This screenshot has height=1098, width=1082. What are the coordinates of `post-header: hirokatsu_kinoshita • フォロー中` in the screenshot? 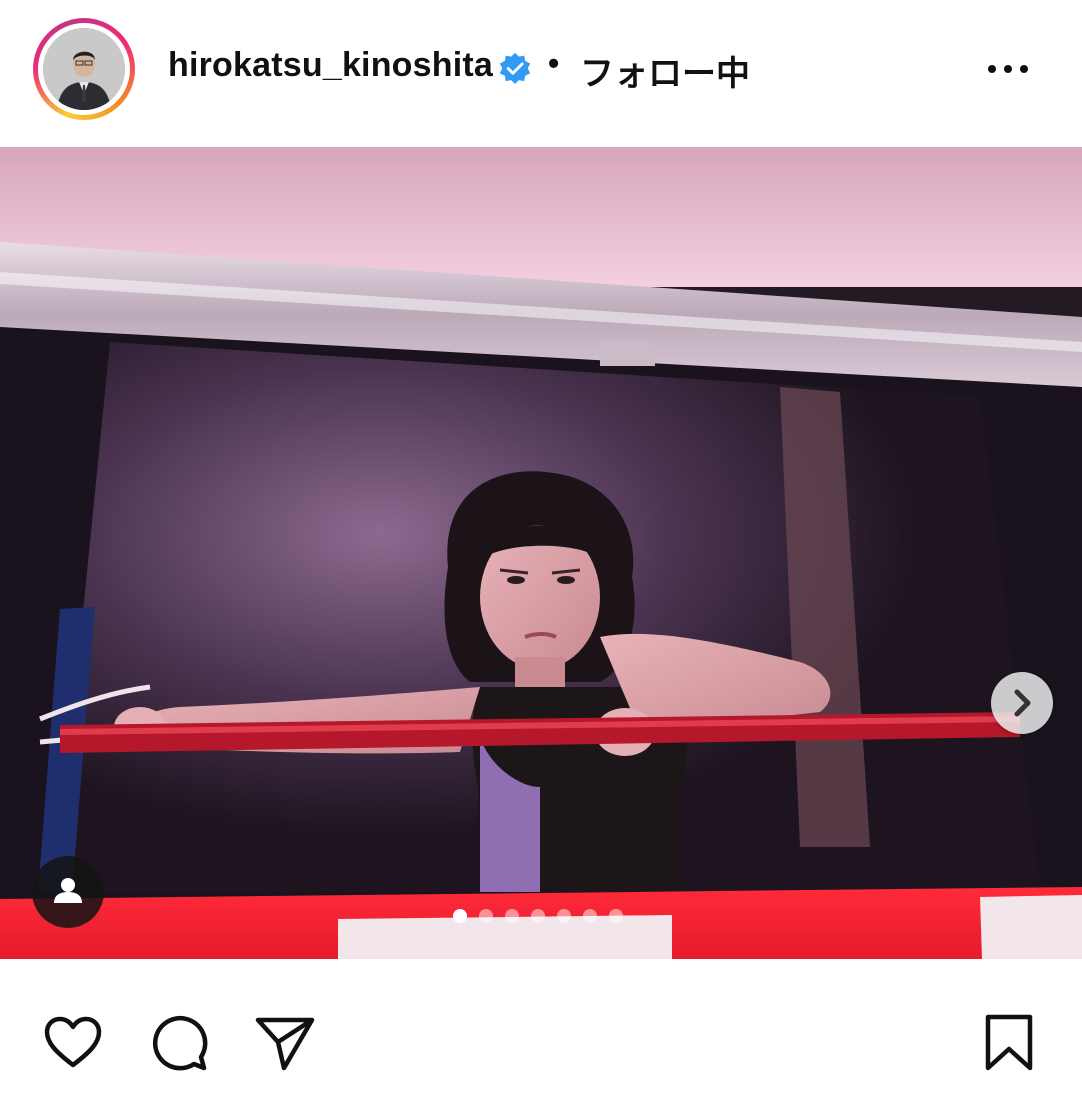 It's located at (541, 70).